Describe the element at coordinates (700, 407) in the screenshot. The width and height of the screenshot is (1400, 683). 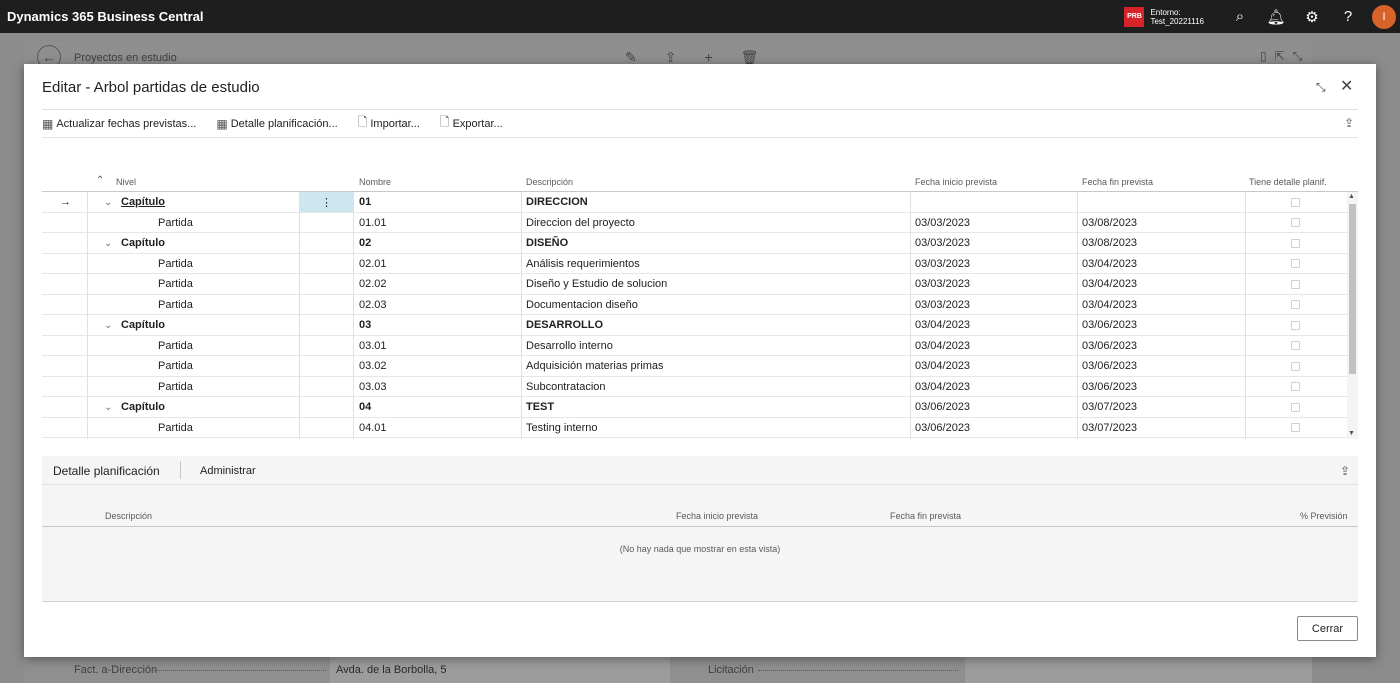
I see `table-row: ⌄ Capítulo 04 TEST 03/06/2023 03/07/2023` at that location.